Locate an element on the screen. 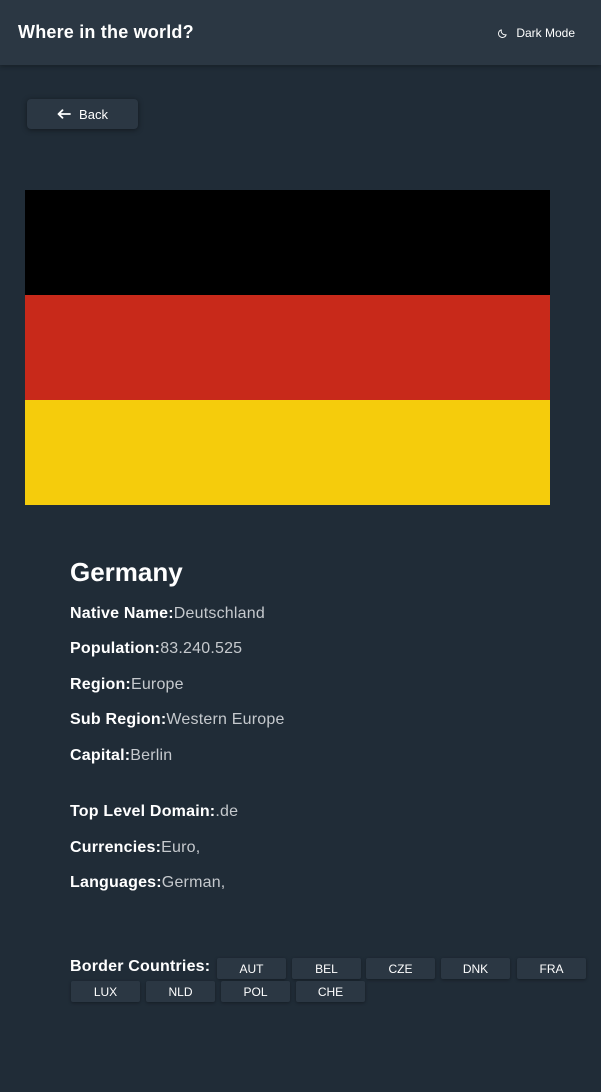 This screenshot has width=601, height=1092. subregion-value: Western Europe is located at coordinates (225, 719).